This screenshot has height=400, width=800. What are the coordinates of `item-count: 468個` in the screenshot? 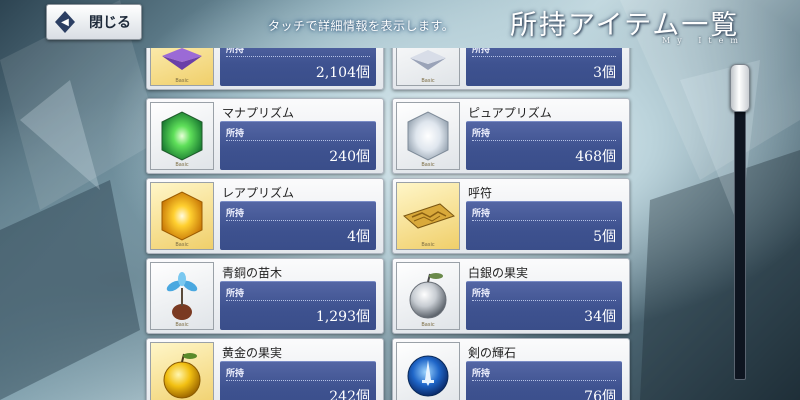 It's located at (595, 157).